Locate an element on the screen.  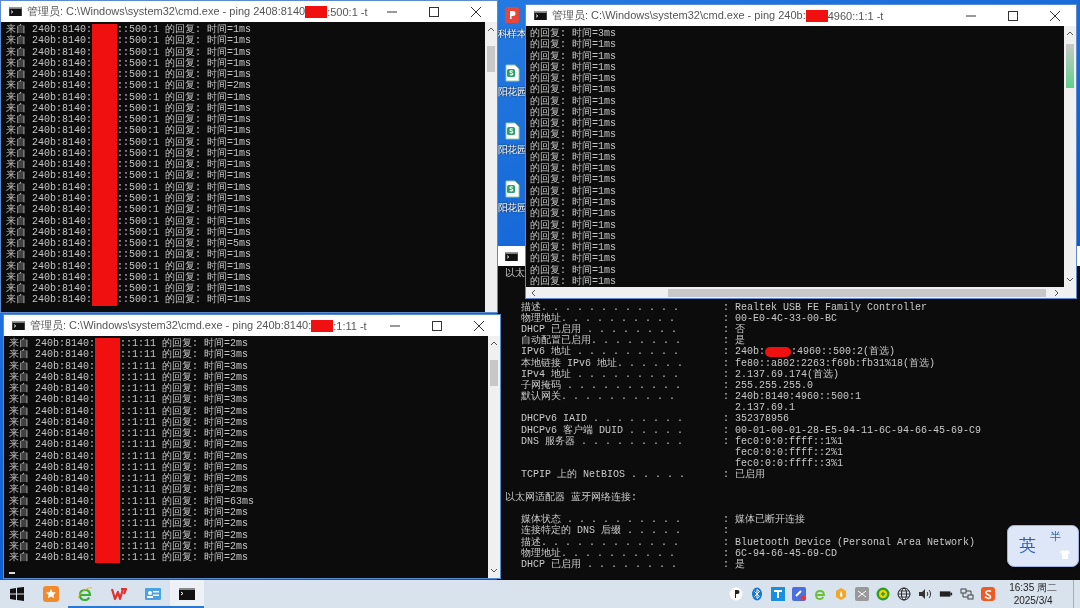
clock-time: 16:35 周二 is located at coordinates (1033, 587).